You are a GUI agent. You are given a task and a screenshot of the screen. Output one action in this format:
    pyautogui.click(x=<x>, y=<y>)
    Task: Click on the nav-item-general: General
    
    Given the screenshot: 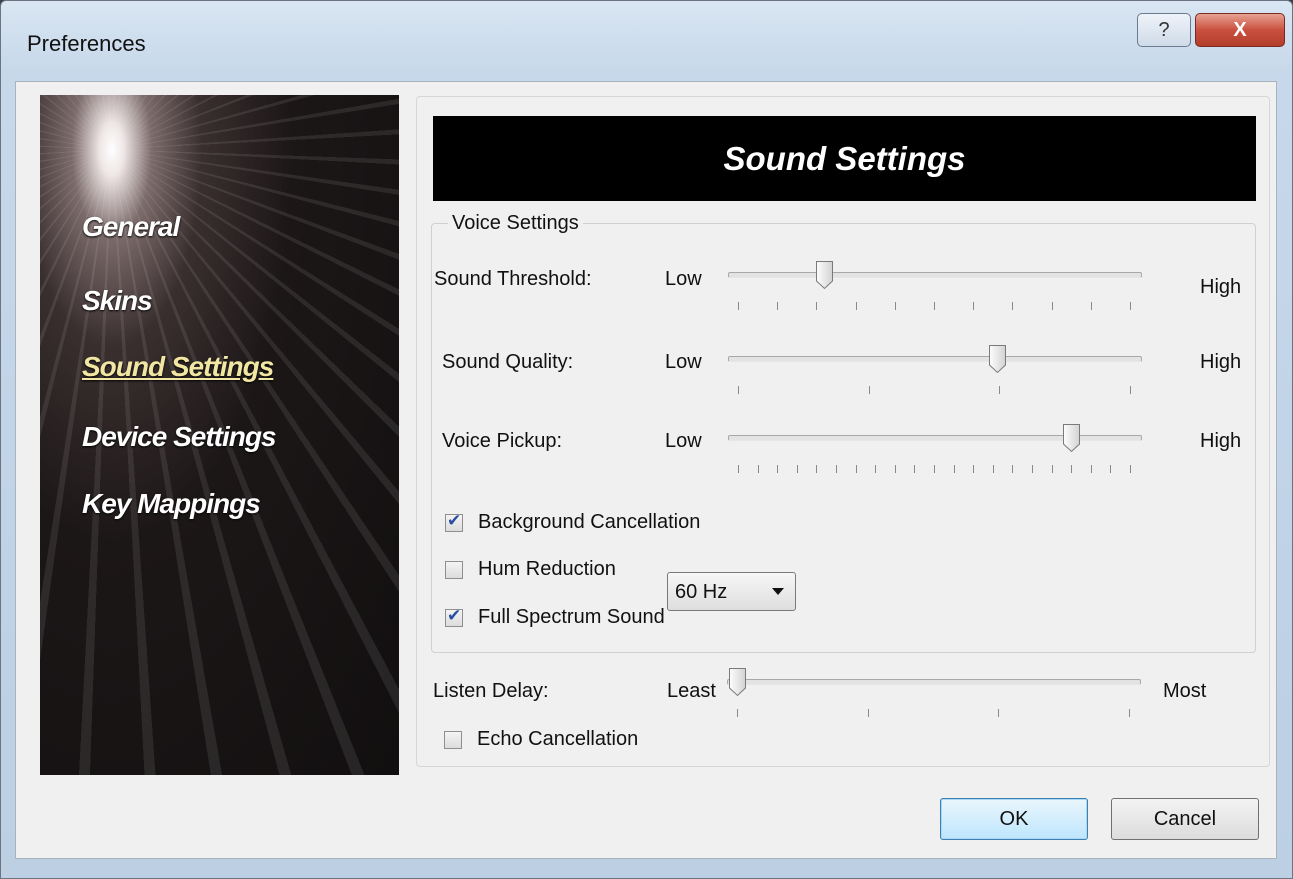 What is the action you would take?
    pyautogui.click(x=131, y=227)
    